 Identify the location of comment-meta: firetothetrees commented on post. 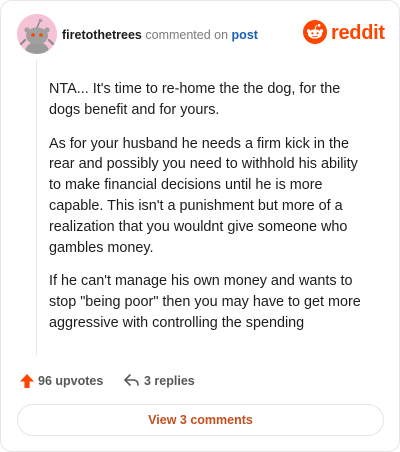
(160, 35).